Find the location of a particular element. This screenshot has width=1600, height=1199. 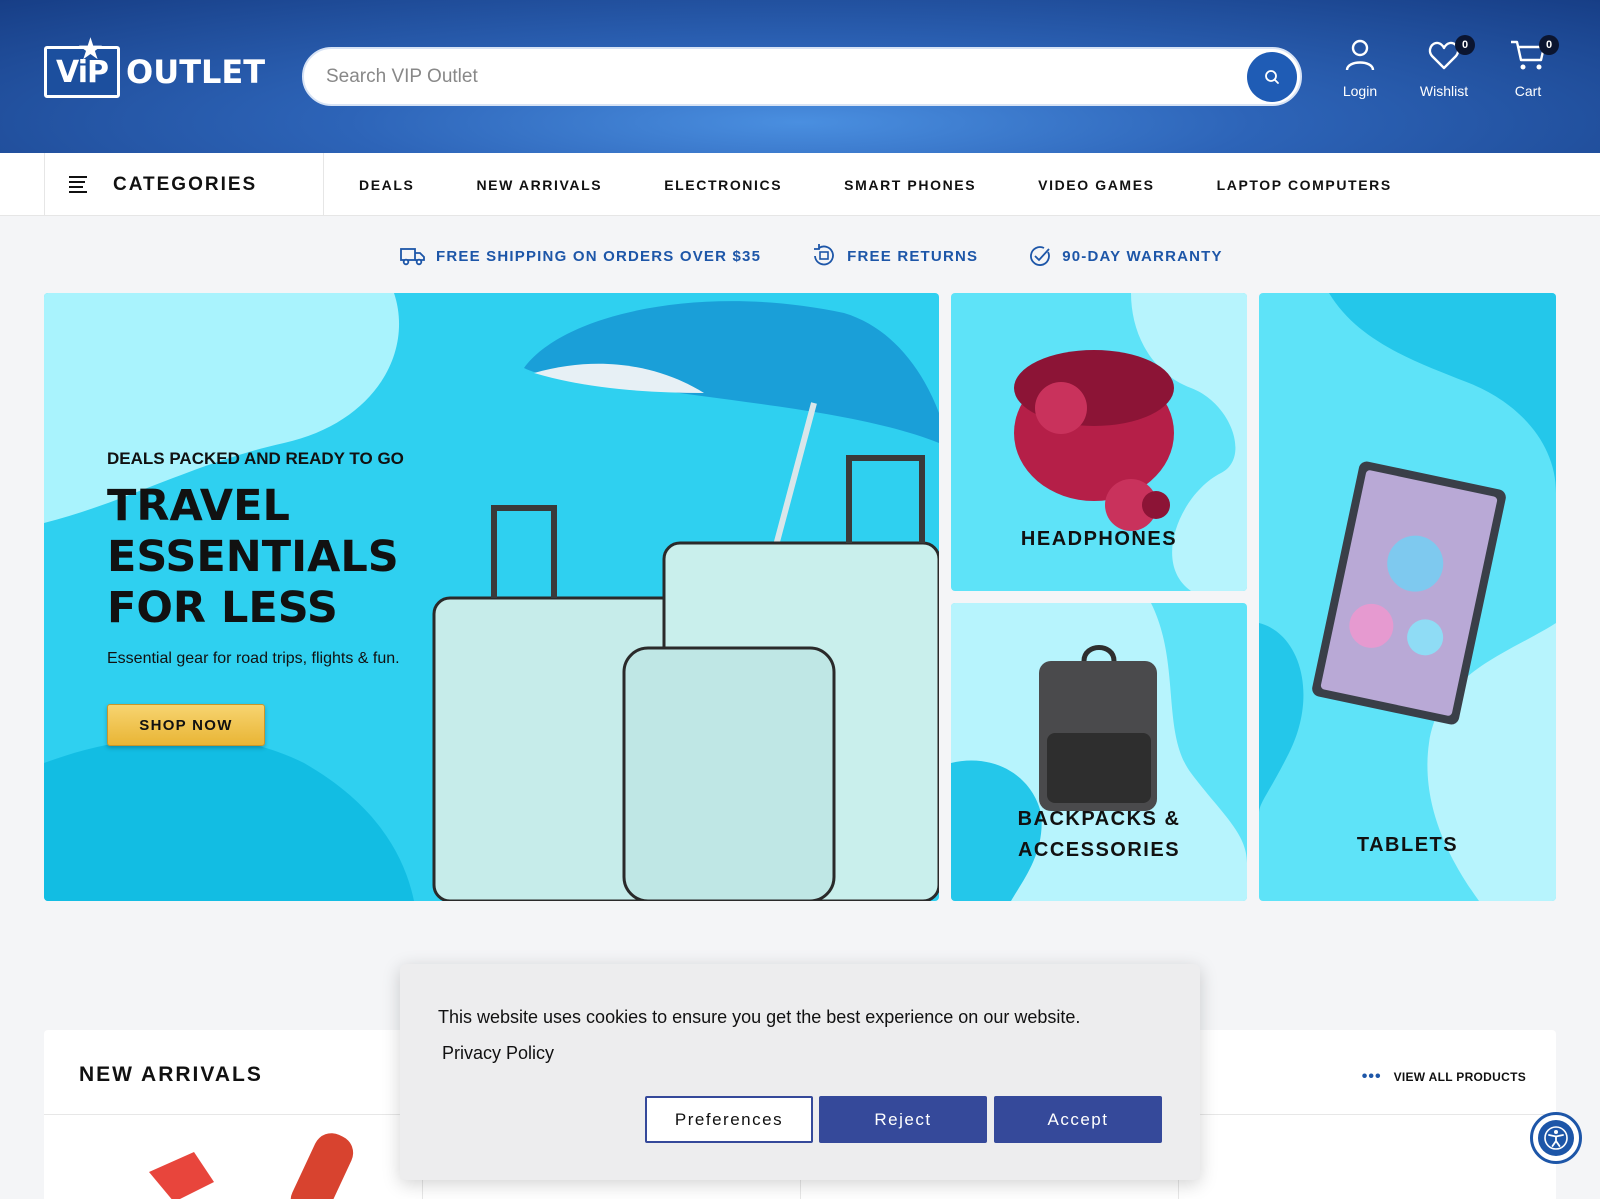

perk-label: FREE RETURNS is located at coordinates (913, 256).